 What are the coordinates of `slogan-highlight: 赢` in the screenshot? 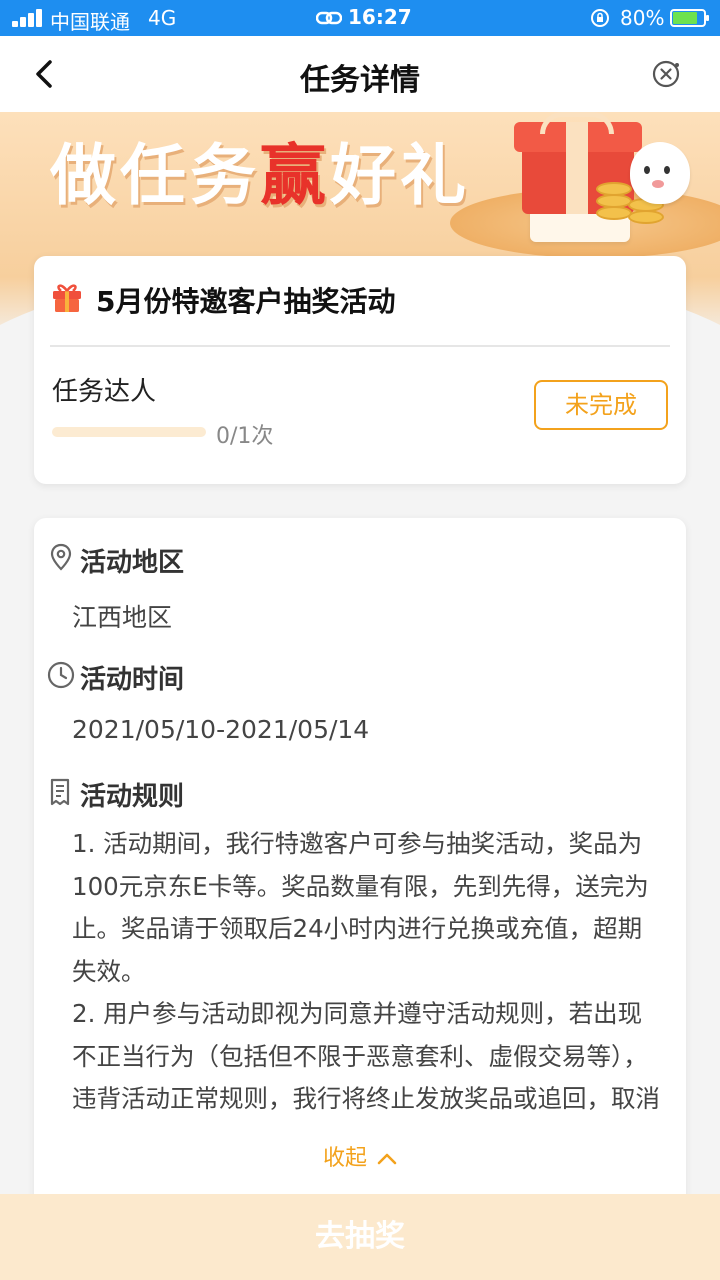 It's located at (295, 175).